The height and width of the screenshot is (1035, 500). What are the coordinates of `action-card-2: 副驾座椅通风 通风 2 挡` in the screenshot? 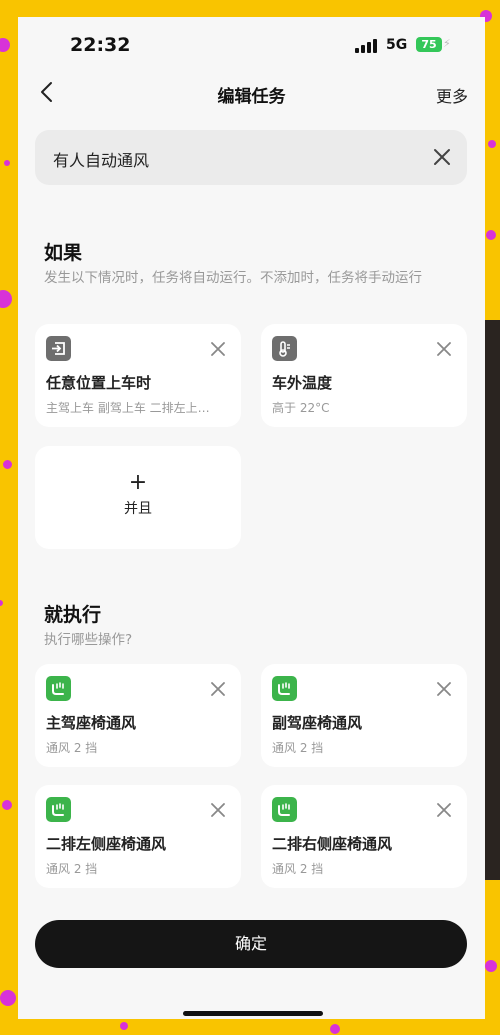 It's located at (364, 715).